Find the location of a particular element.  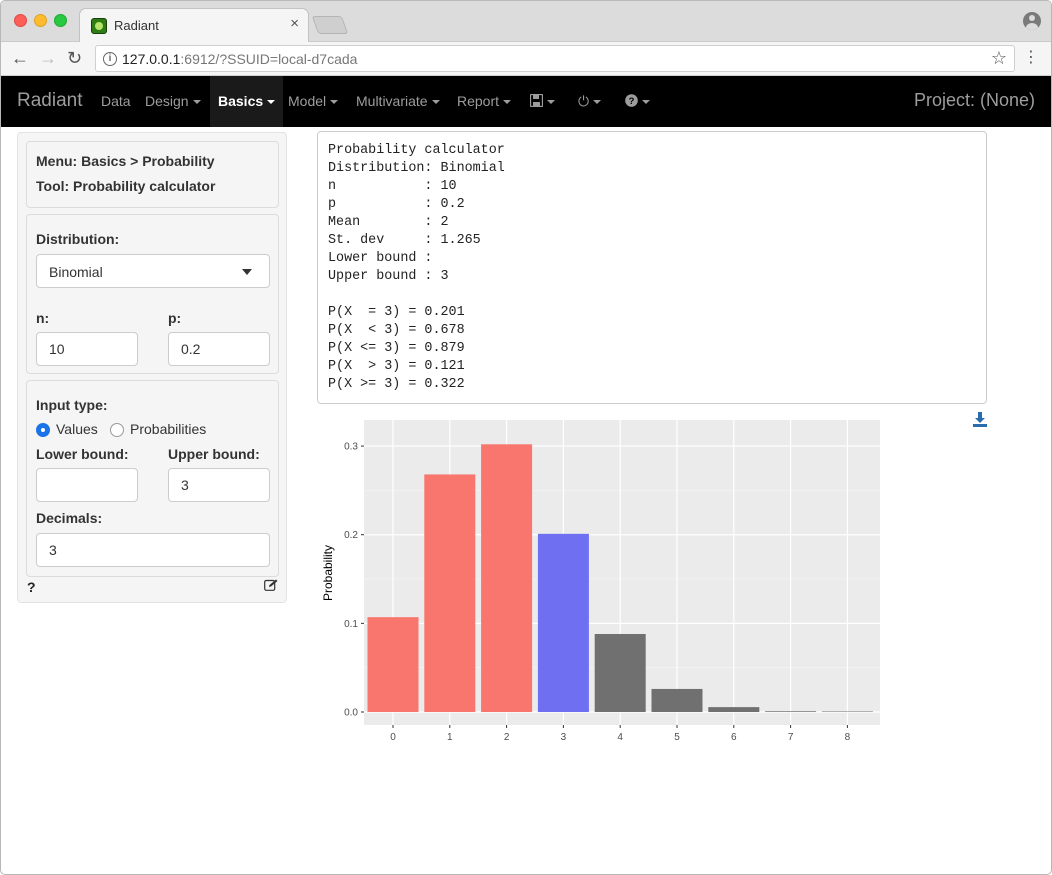

x-tick-label: 0 is located at coordinates (393, 737).